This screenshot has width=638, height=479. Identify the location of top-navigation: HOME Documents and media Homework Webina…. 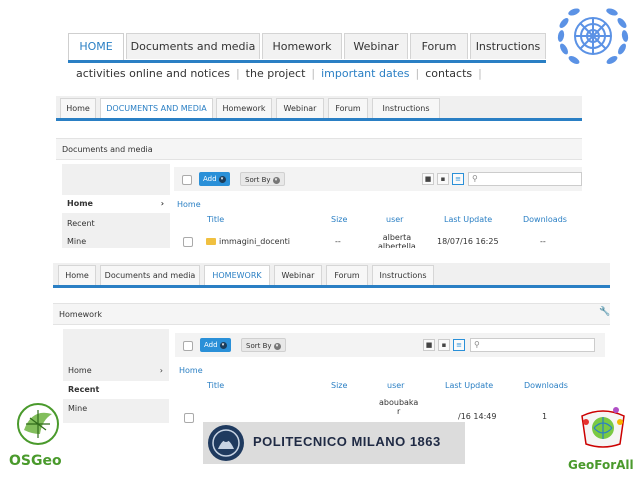
(307, 47).